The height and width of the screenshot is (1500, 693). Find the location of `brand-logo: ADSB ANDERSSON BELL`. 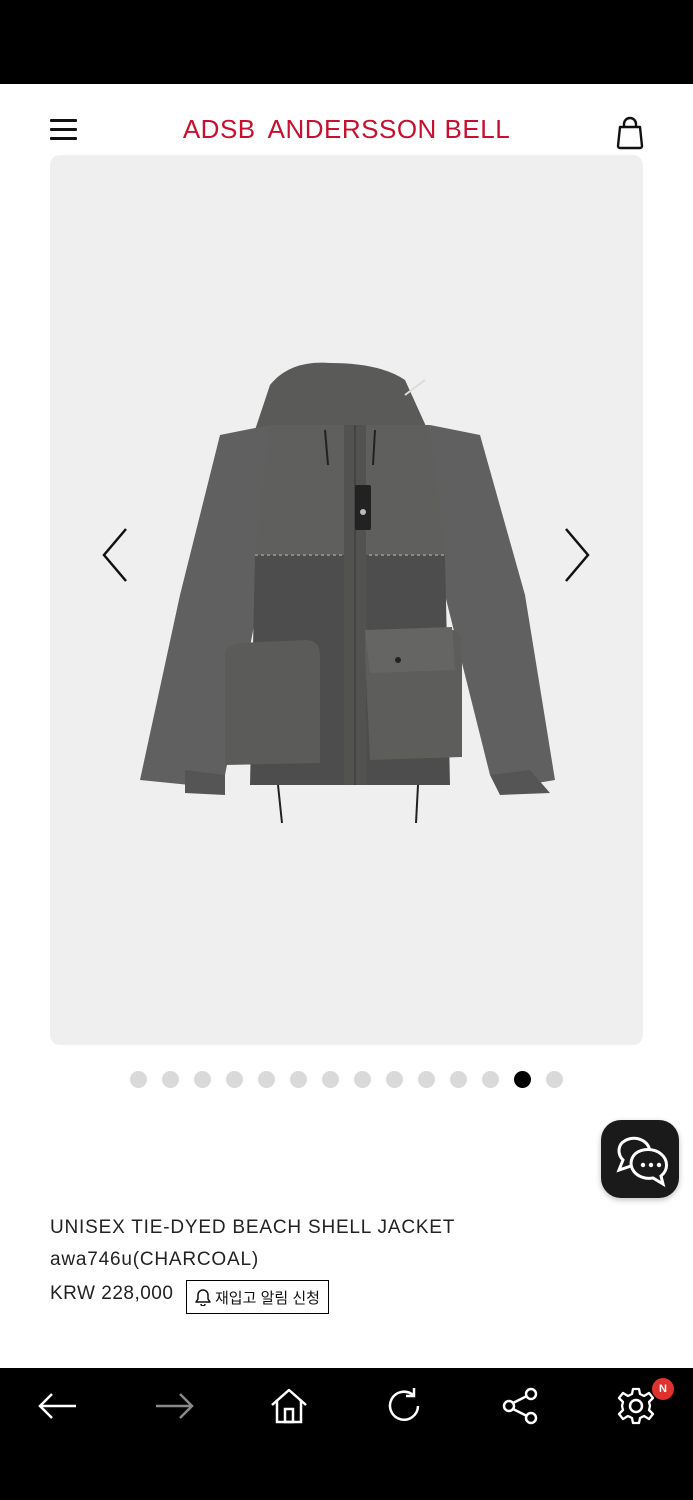

brand-logo: ADSB ANDERSSON BELL is located at coordinates (346, 129).